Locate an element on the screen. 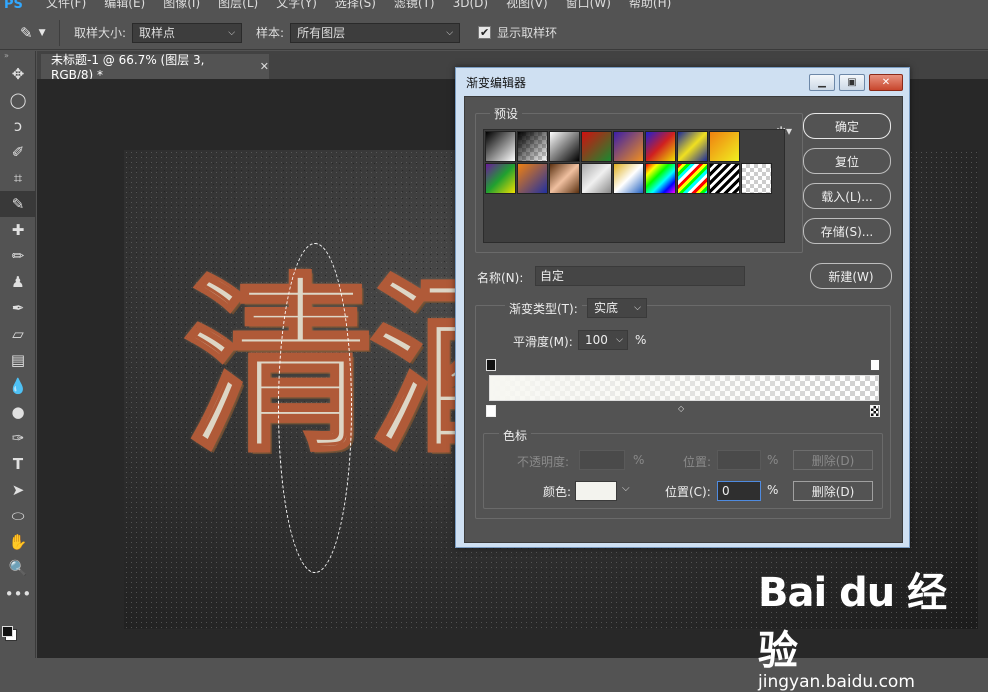 This screenshot has height=692, width=988. menu-image: 图像(I) is located at coordinates (181, 8).